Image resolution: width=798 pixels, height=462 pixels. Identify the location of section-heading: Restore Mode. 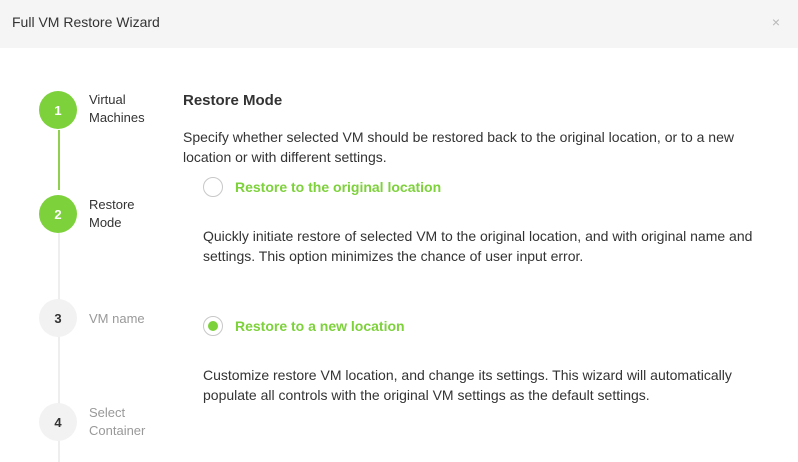
(233, 100).